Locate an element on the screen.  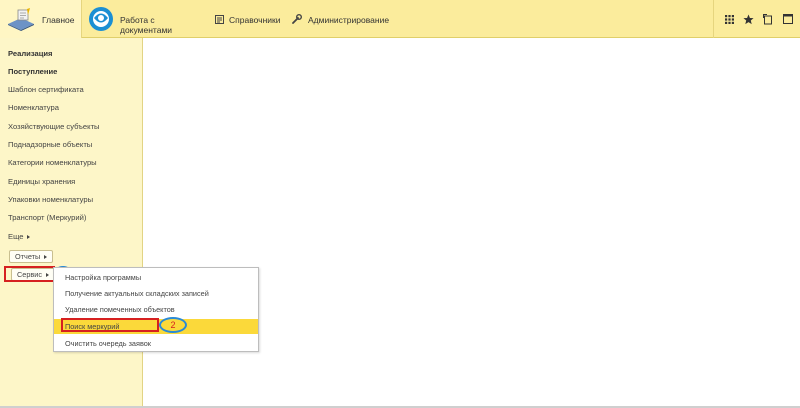
reports-button: Отчеты is located at coordinates (31, 256).